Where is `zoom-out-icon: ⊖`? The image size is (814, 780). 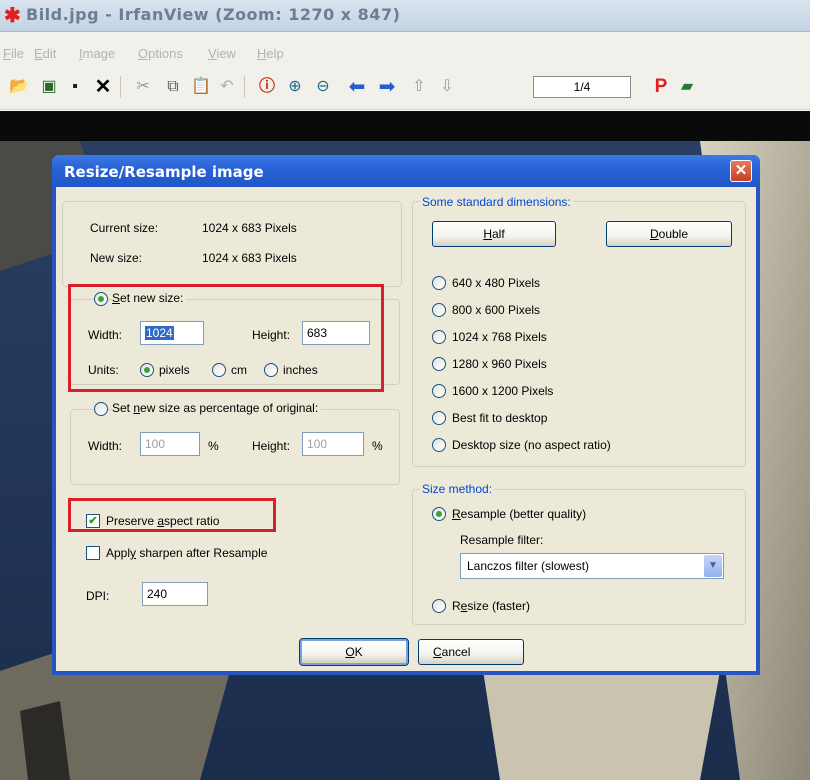
zoom-out-icon: ⊖ is located at coordinates (323, 87).